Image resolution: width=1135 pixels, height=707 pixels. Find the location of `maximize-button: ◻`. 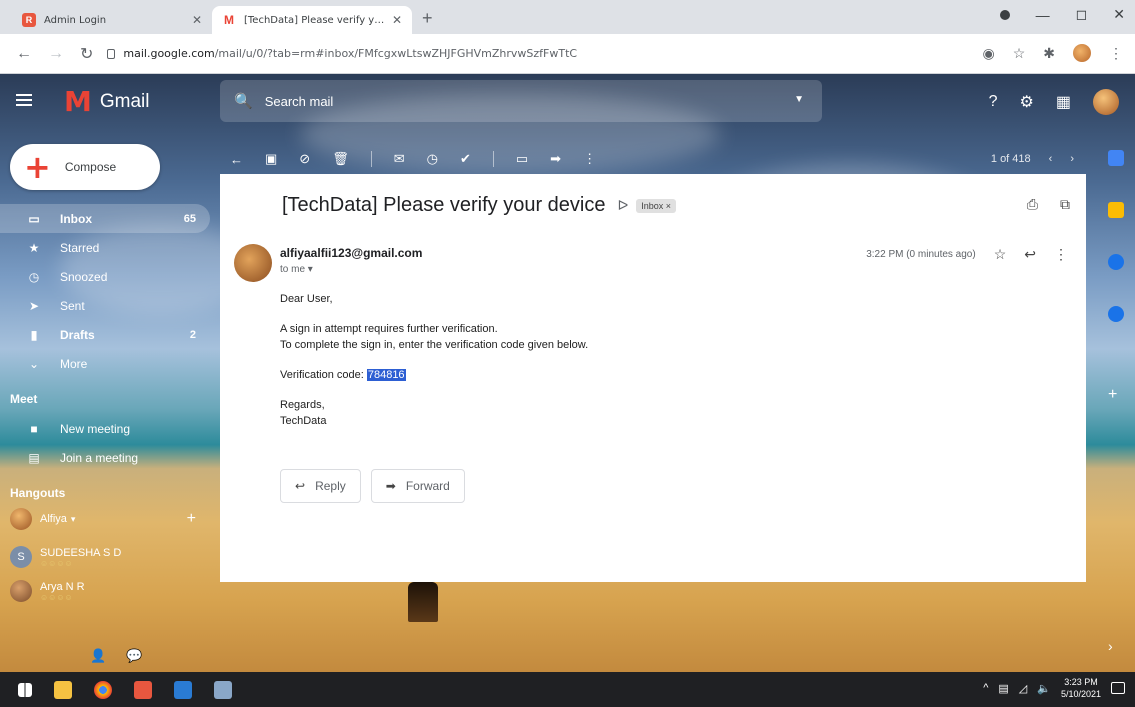

maximize-button: ◻ is located at coordinates (1082, 14).